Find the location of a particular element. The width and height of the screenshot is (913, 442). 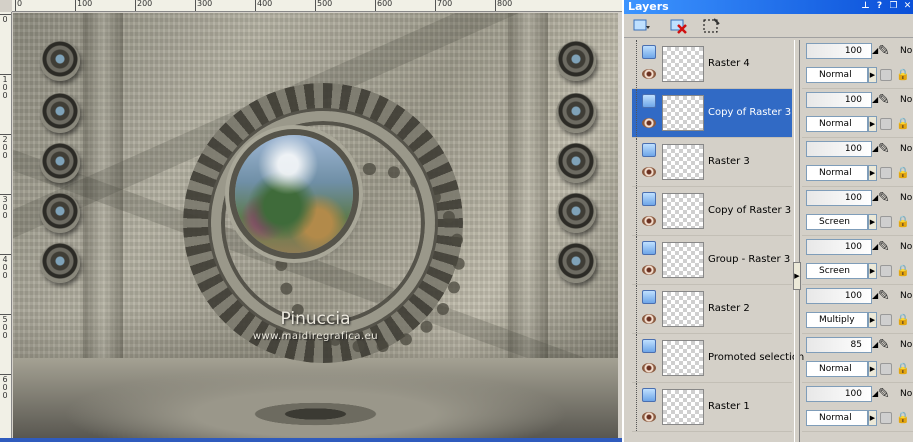

new-mask-icon is located at coordinates (712, 26).